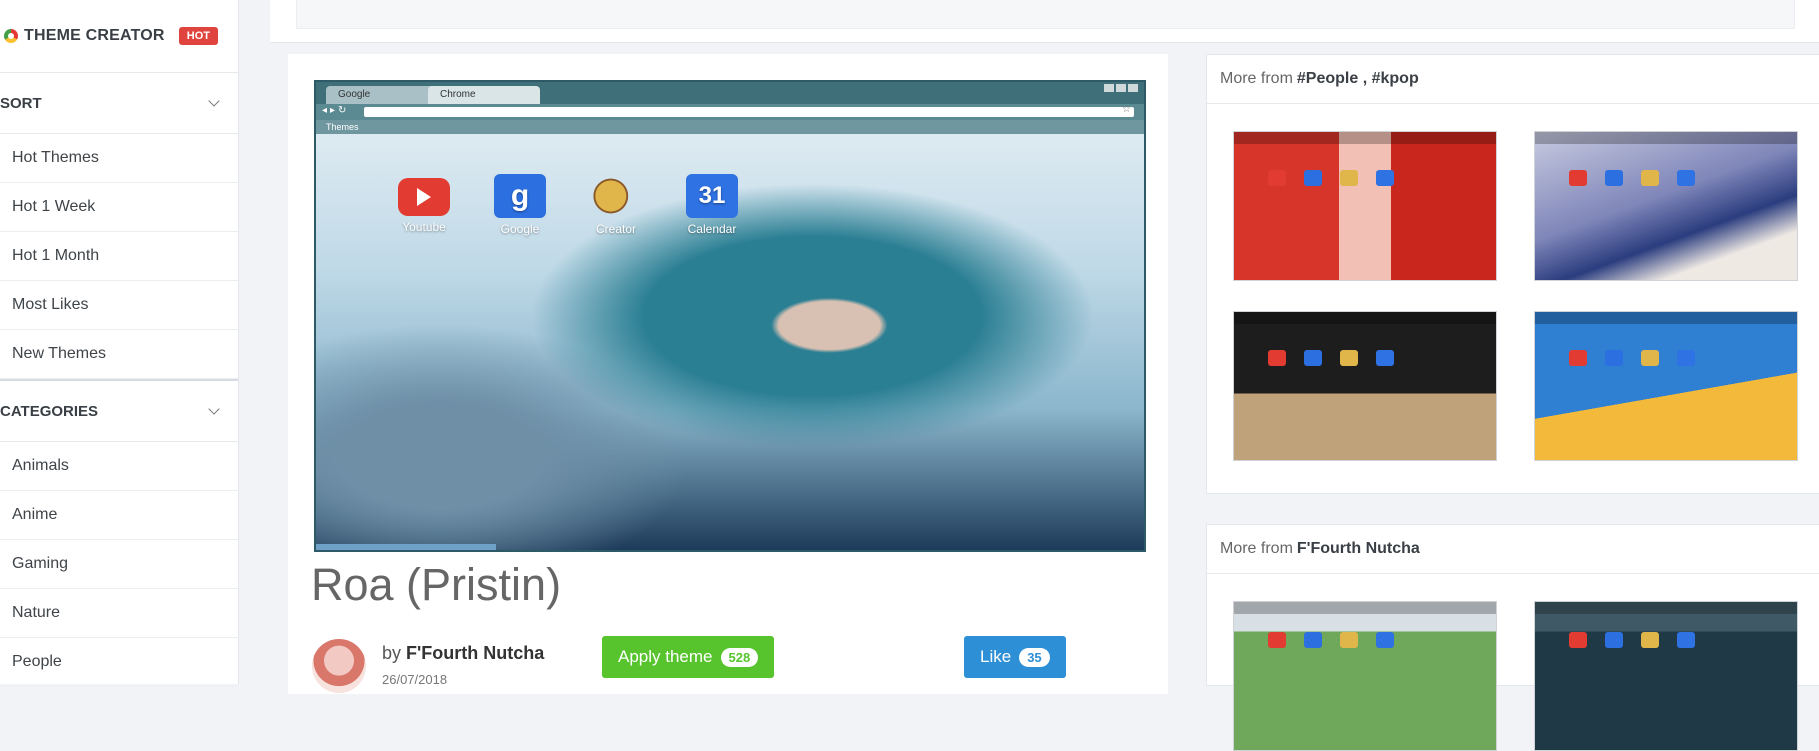  Describe the element at coordinates (119, 158) in the screenshot. I see `sidebar-item-hot-themes: Hot Themes` at that location.